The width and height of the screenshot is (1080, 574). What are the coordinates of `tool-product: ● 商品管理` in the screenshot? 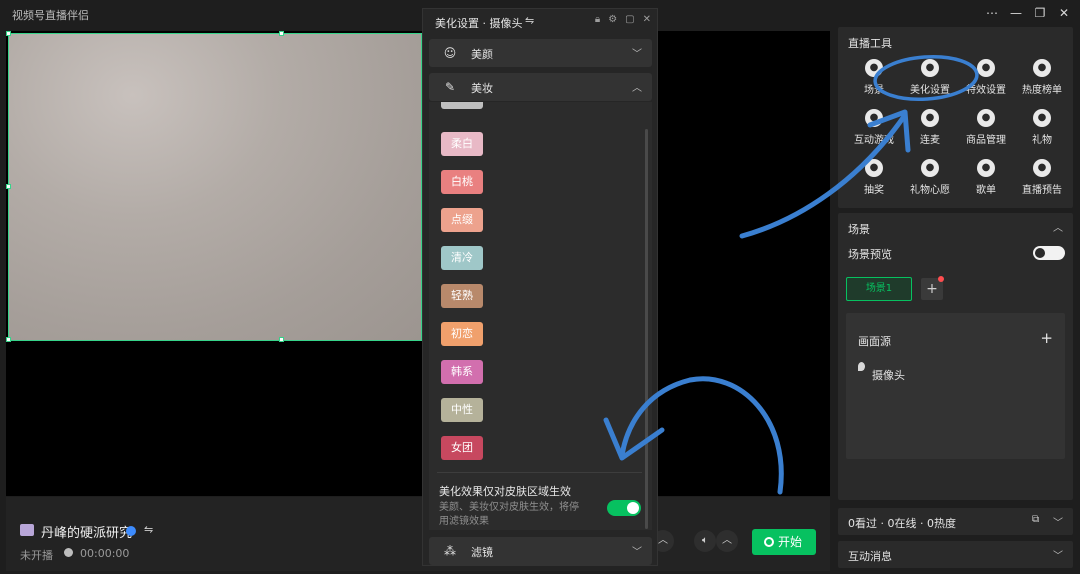 It's located at (986, 132).